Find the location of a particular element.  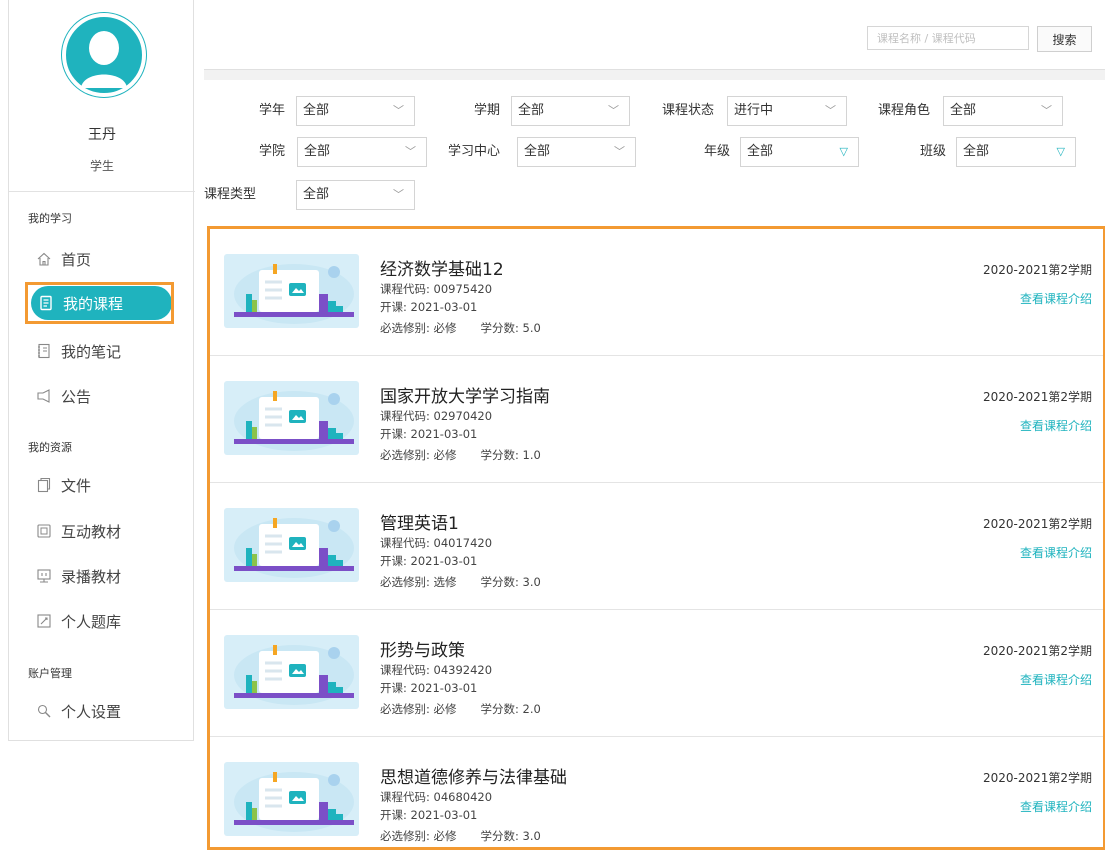

course-title: 经济数学基础12 is located at coordinates (442, 267).